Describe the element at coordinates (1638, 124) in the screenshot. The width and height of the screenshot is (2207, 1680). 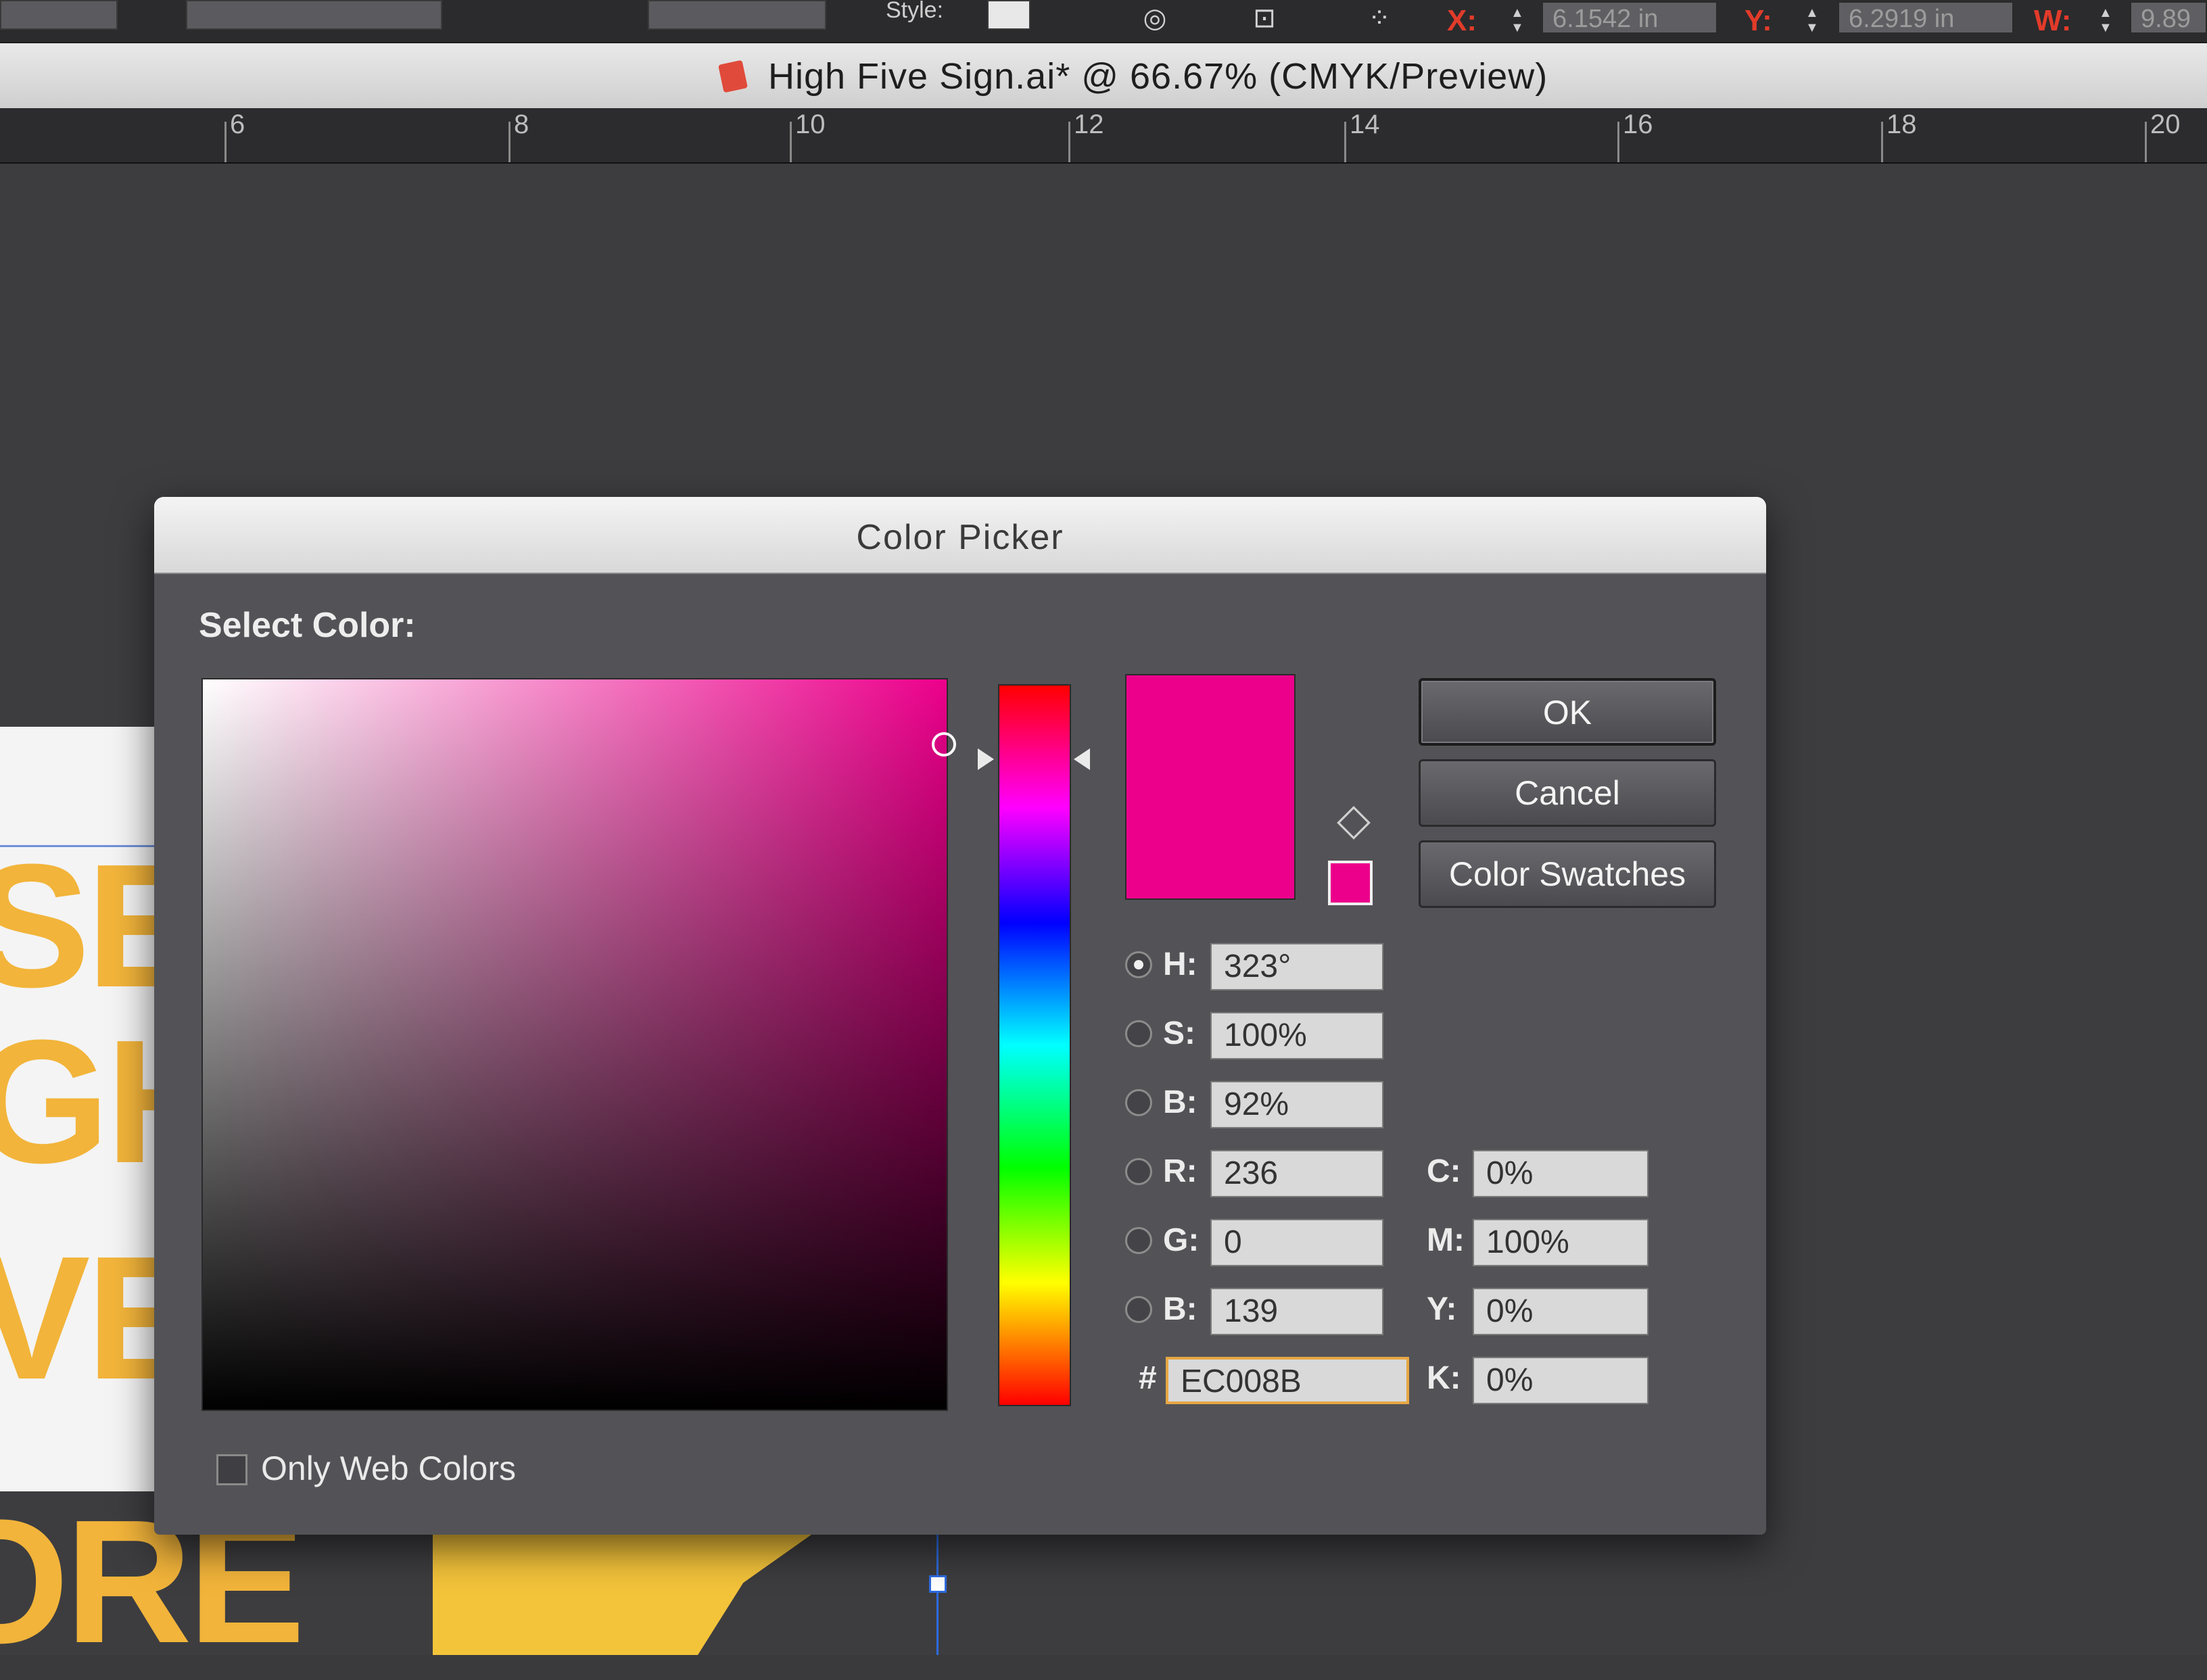
I see `ruler-label: 16` at that location.